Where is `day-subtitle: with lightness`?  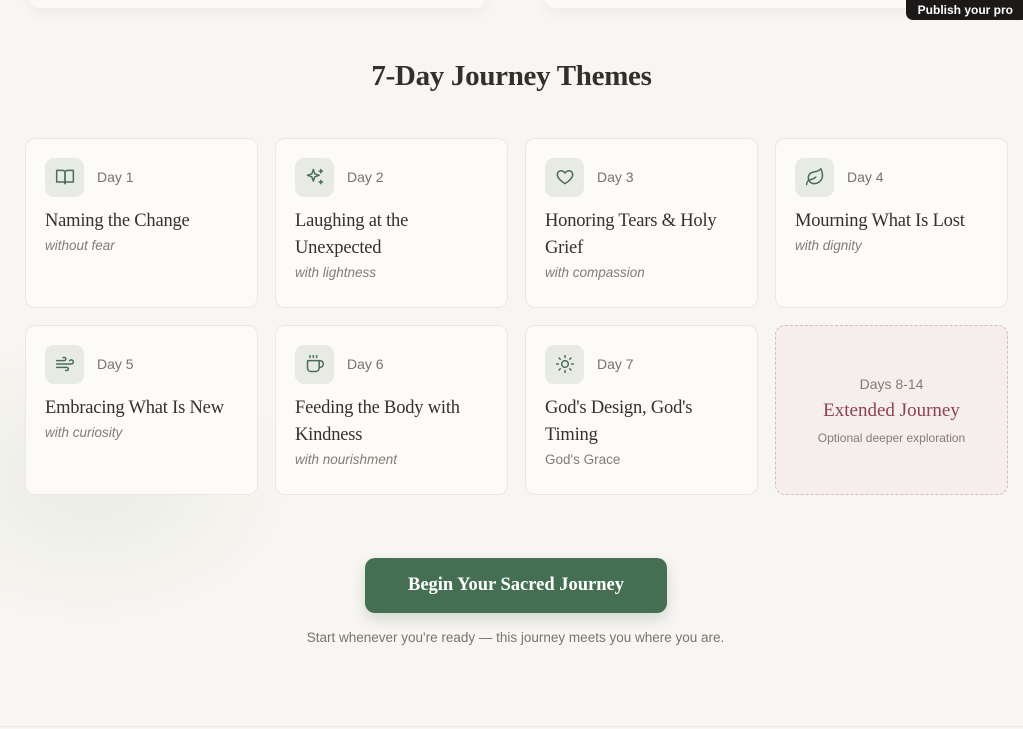 day-subtitle: with lightness is located at coordinates (336, 272).